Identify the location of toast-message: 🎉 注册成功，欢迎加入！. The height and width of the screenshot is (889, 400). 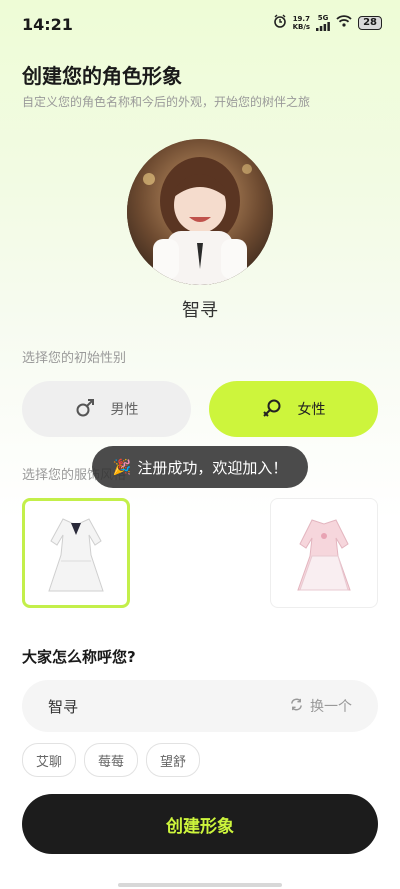
(200, 467).